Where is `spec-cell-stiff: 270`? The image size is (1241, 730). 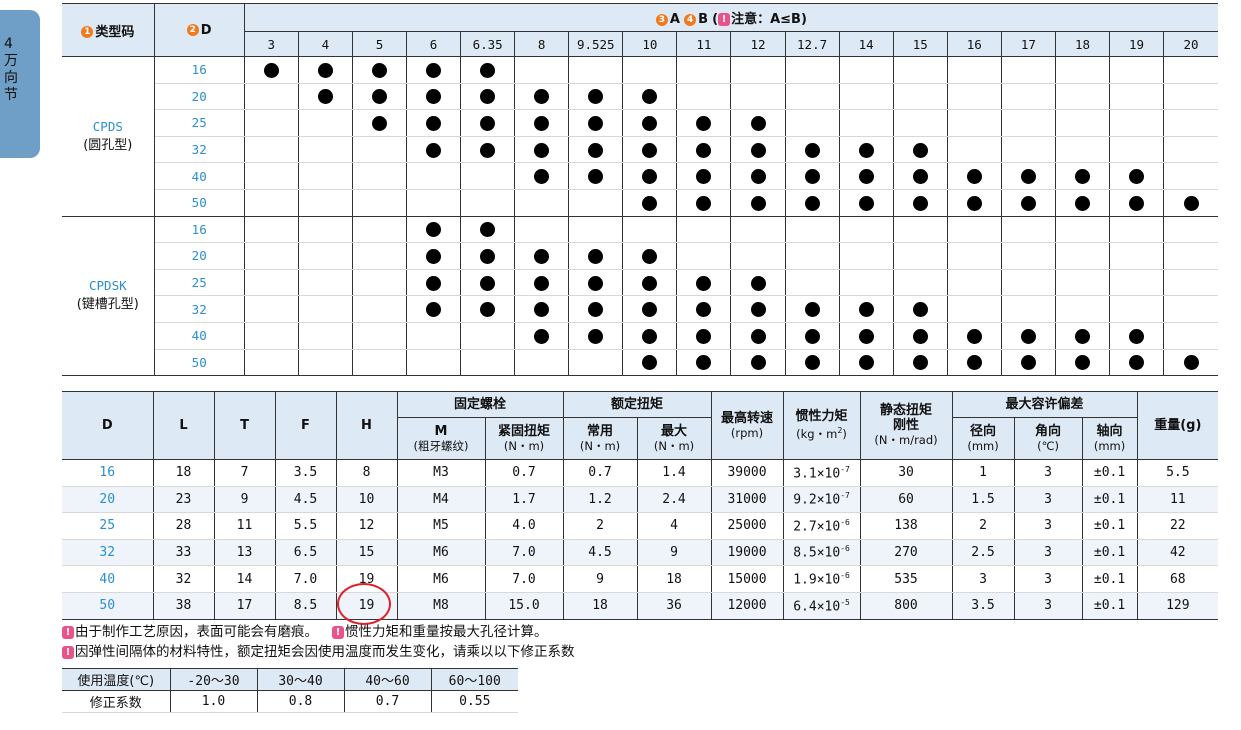
spec-cell-stiff: 270 is located at coordinates (906, 553).